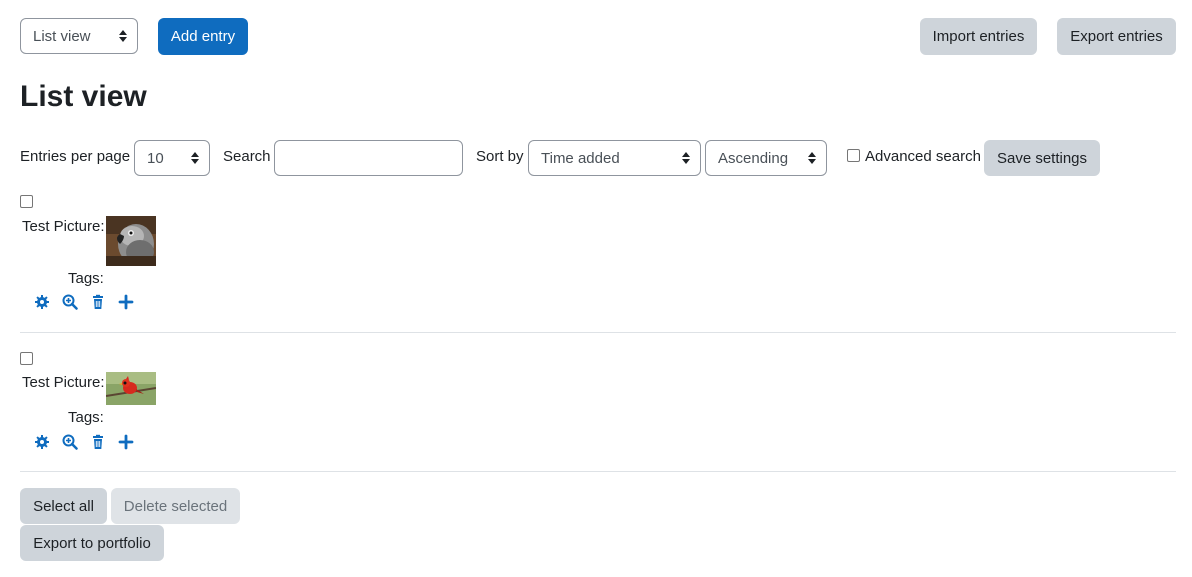  What do you see at coordinates (500, 156) in the screenshot?
I see `sort-by-label: Sort by` at bounding box center [500, 156].